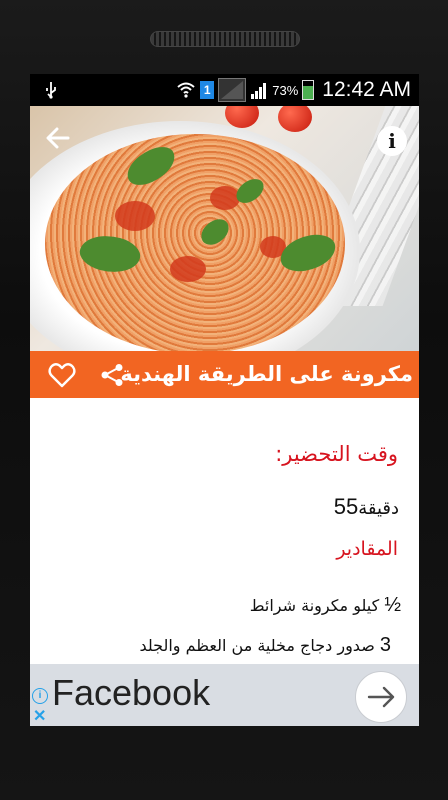 This screenshot has height=800, width=448. I want to click on battery-percent: 73%, so click(285, 90).